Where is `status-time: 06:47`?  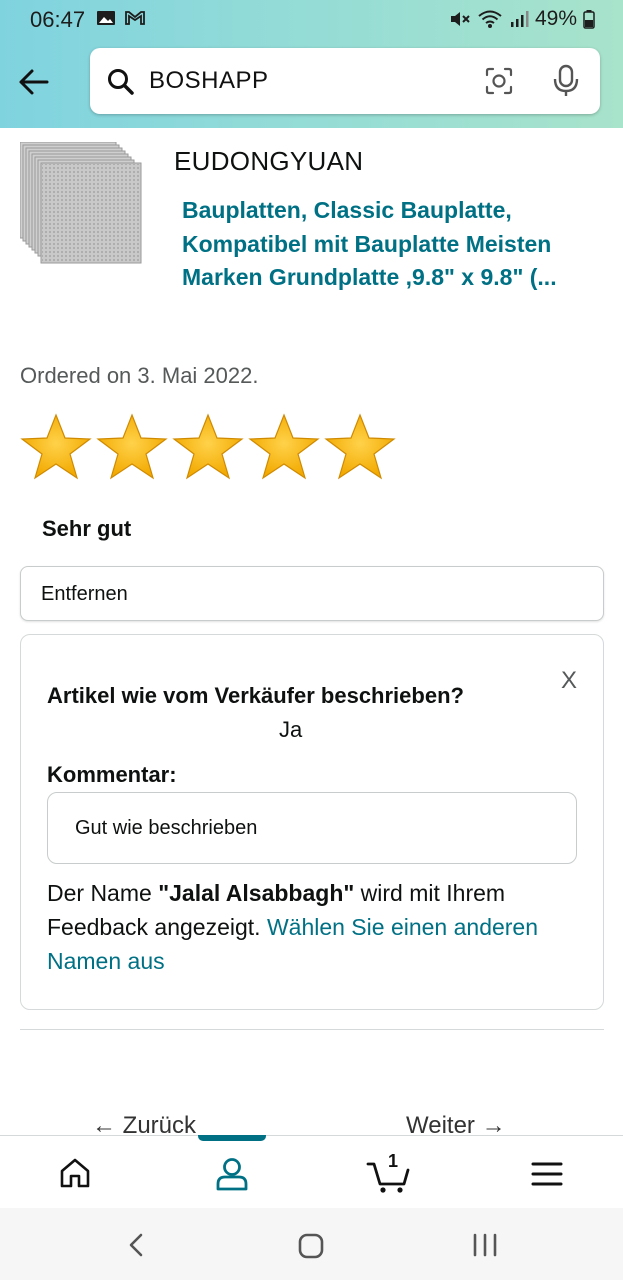 status-time: 06:47 is located at coordinates (58, 19).